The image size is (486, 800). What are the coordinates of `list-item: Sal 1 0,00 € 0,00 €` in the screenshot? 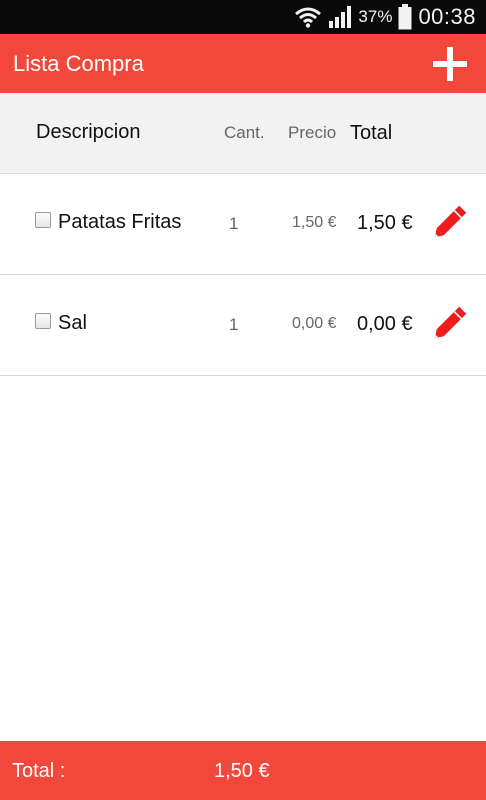 It's located at (243, 325).